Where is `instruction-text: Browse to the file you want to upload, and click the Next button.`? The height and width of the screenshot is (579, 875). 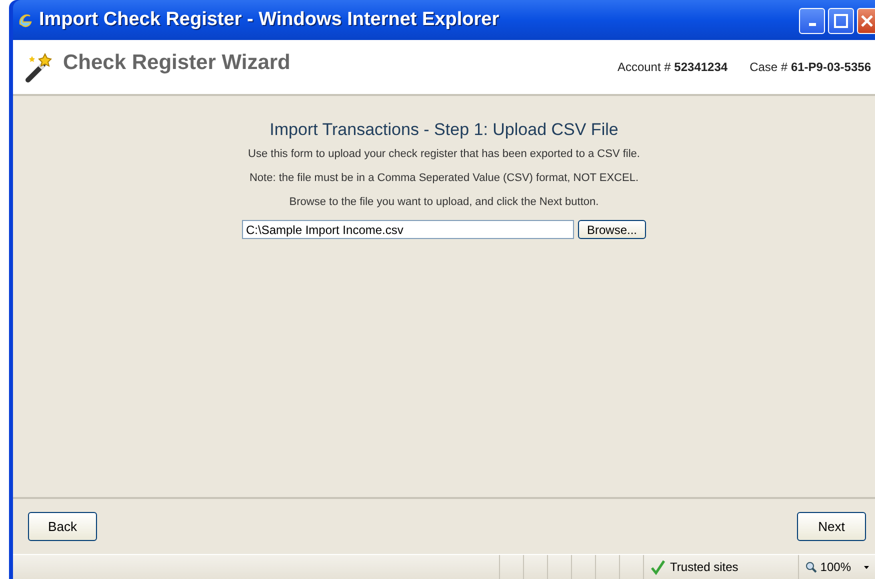
instruction-text: Browse to the file you want to upload, and click the Next button. is located at coordinates (444, 202).